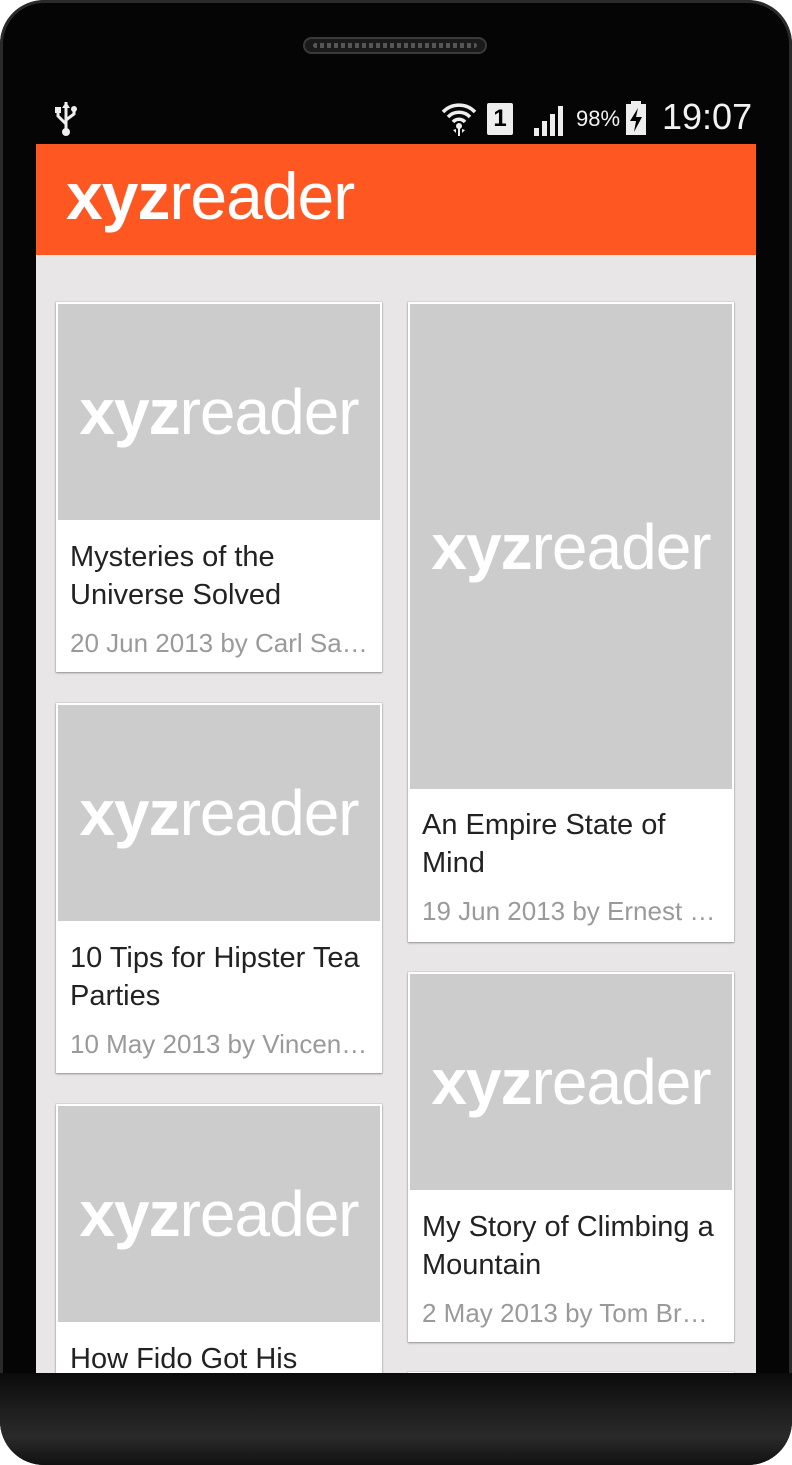  I want to click on article-title: Mysteries of the Universe Solved, so click(176, 576).